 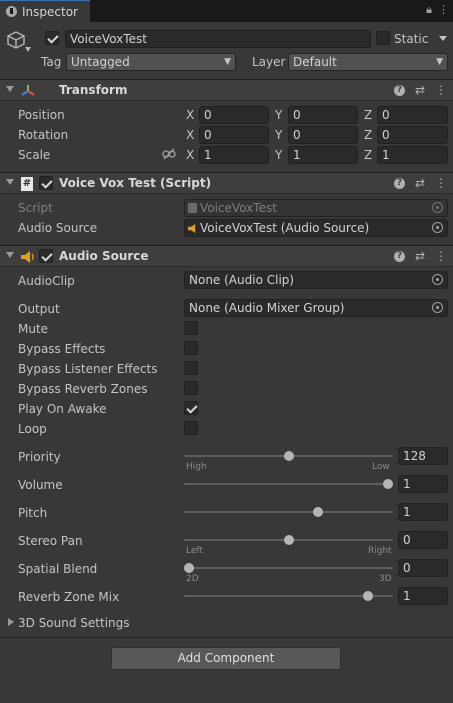 What do you see at coordinates (27, 184) in the screenshot?
I see `script-file-icon: #` at bounding box center [27, 184].